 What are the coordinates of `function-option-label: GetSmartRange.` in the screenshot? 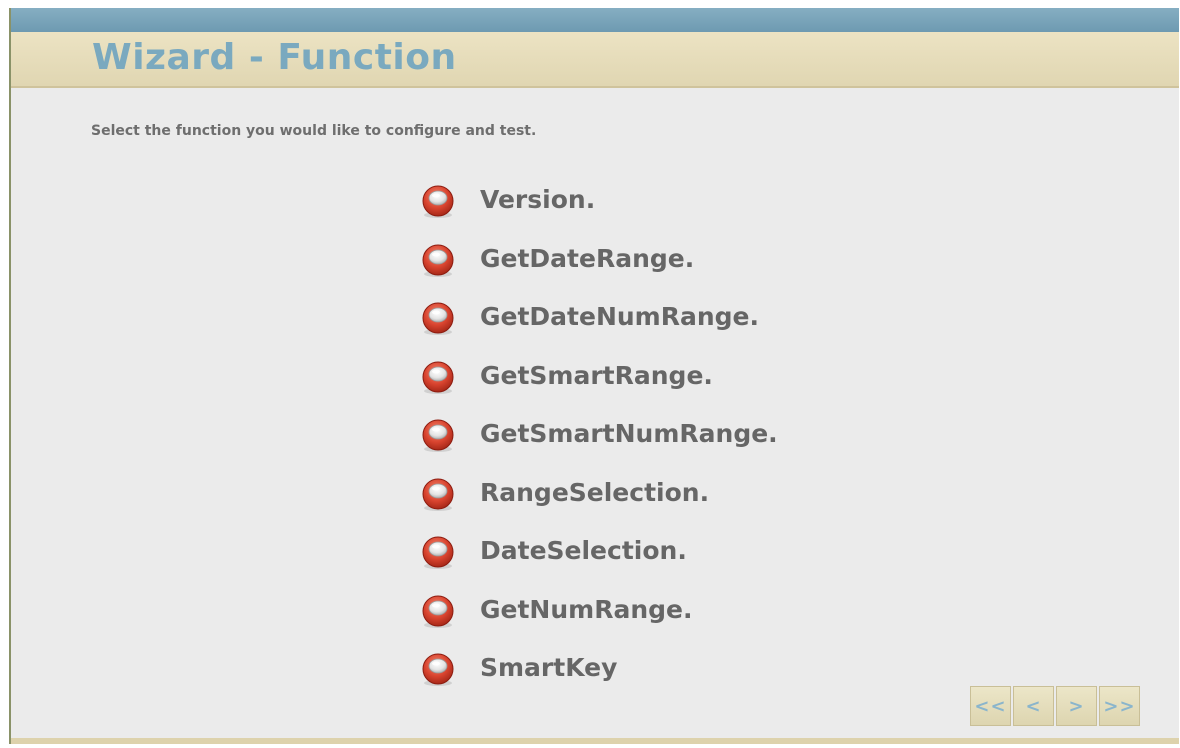 It's located at (596, 375).